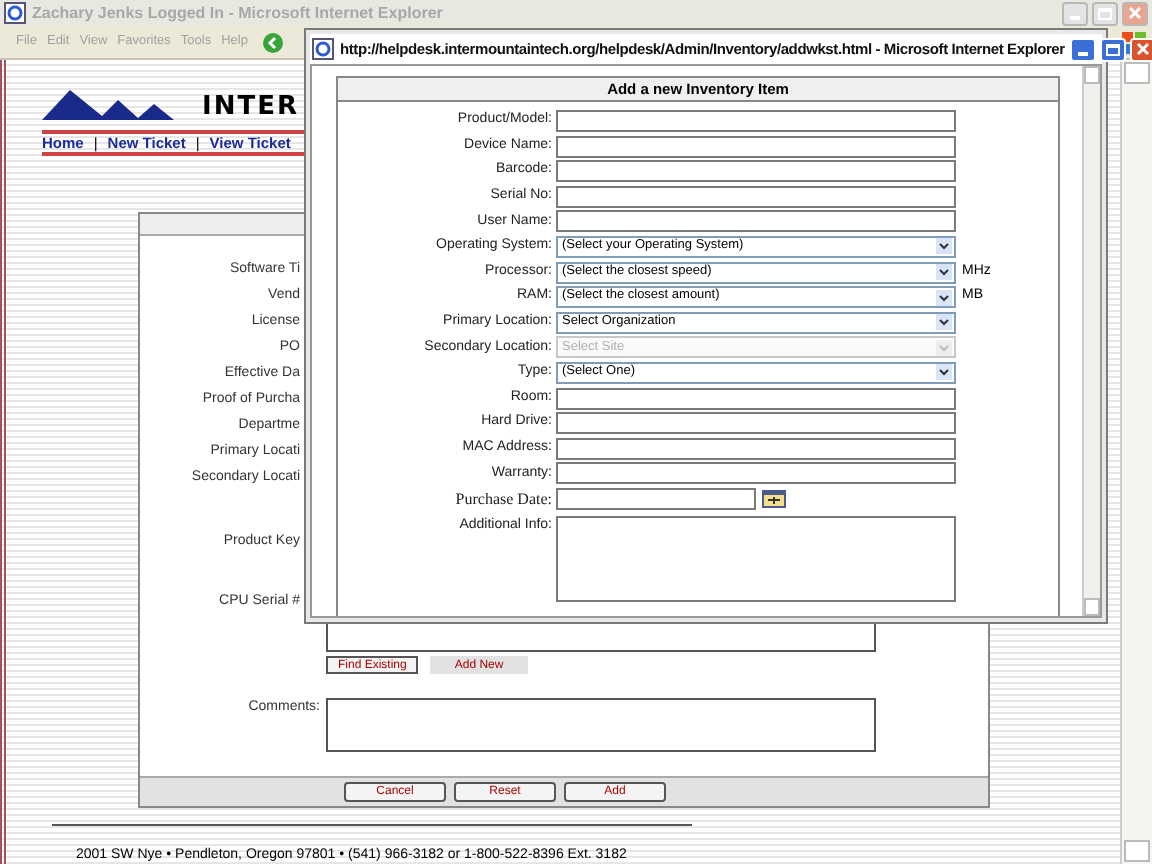 This screenshot has width=1152, height=864. What do you see at coordinates (502, 499) in the screenshot?
I see `field-label: Purchase Date:` at bounding box center [502, 499].